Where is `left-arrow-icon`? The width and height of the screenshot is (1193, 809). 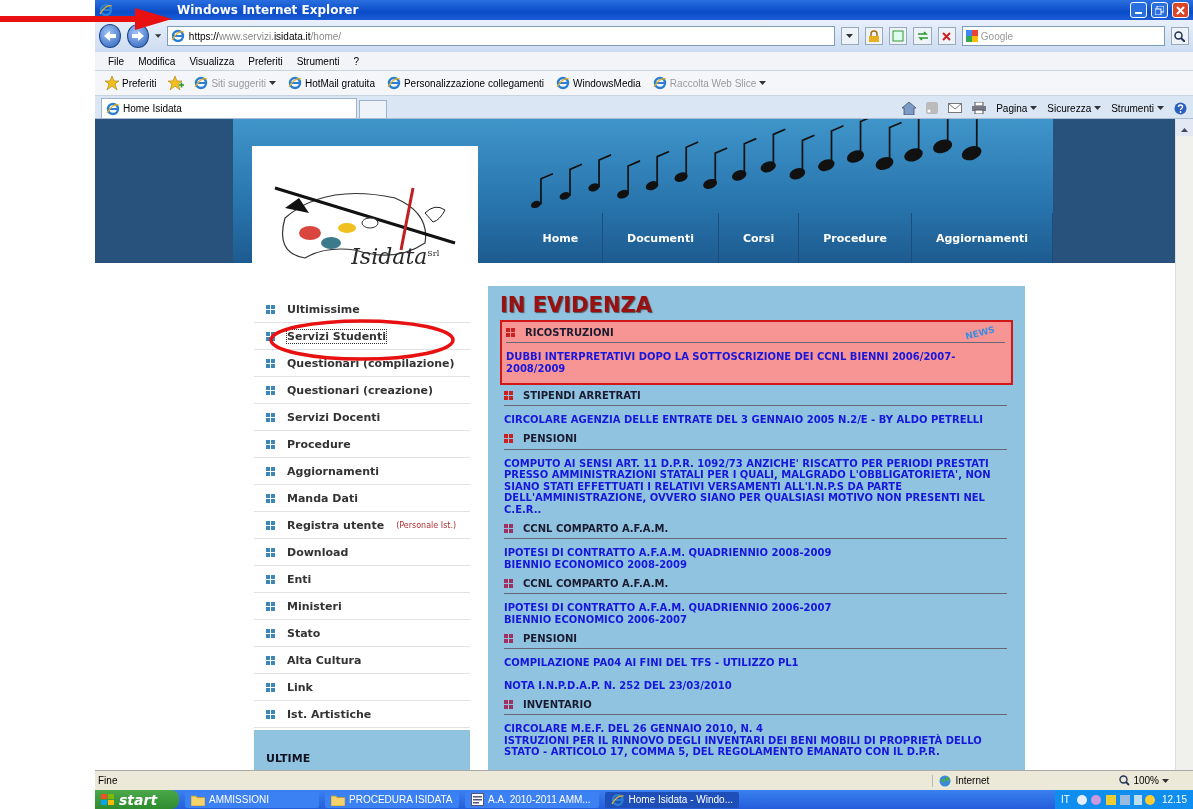 left-arrow-icon is located at coordinates (109, 36).